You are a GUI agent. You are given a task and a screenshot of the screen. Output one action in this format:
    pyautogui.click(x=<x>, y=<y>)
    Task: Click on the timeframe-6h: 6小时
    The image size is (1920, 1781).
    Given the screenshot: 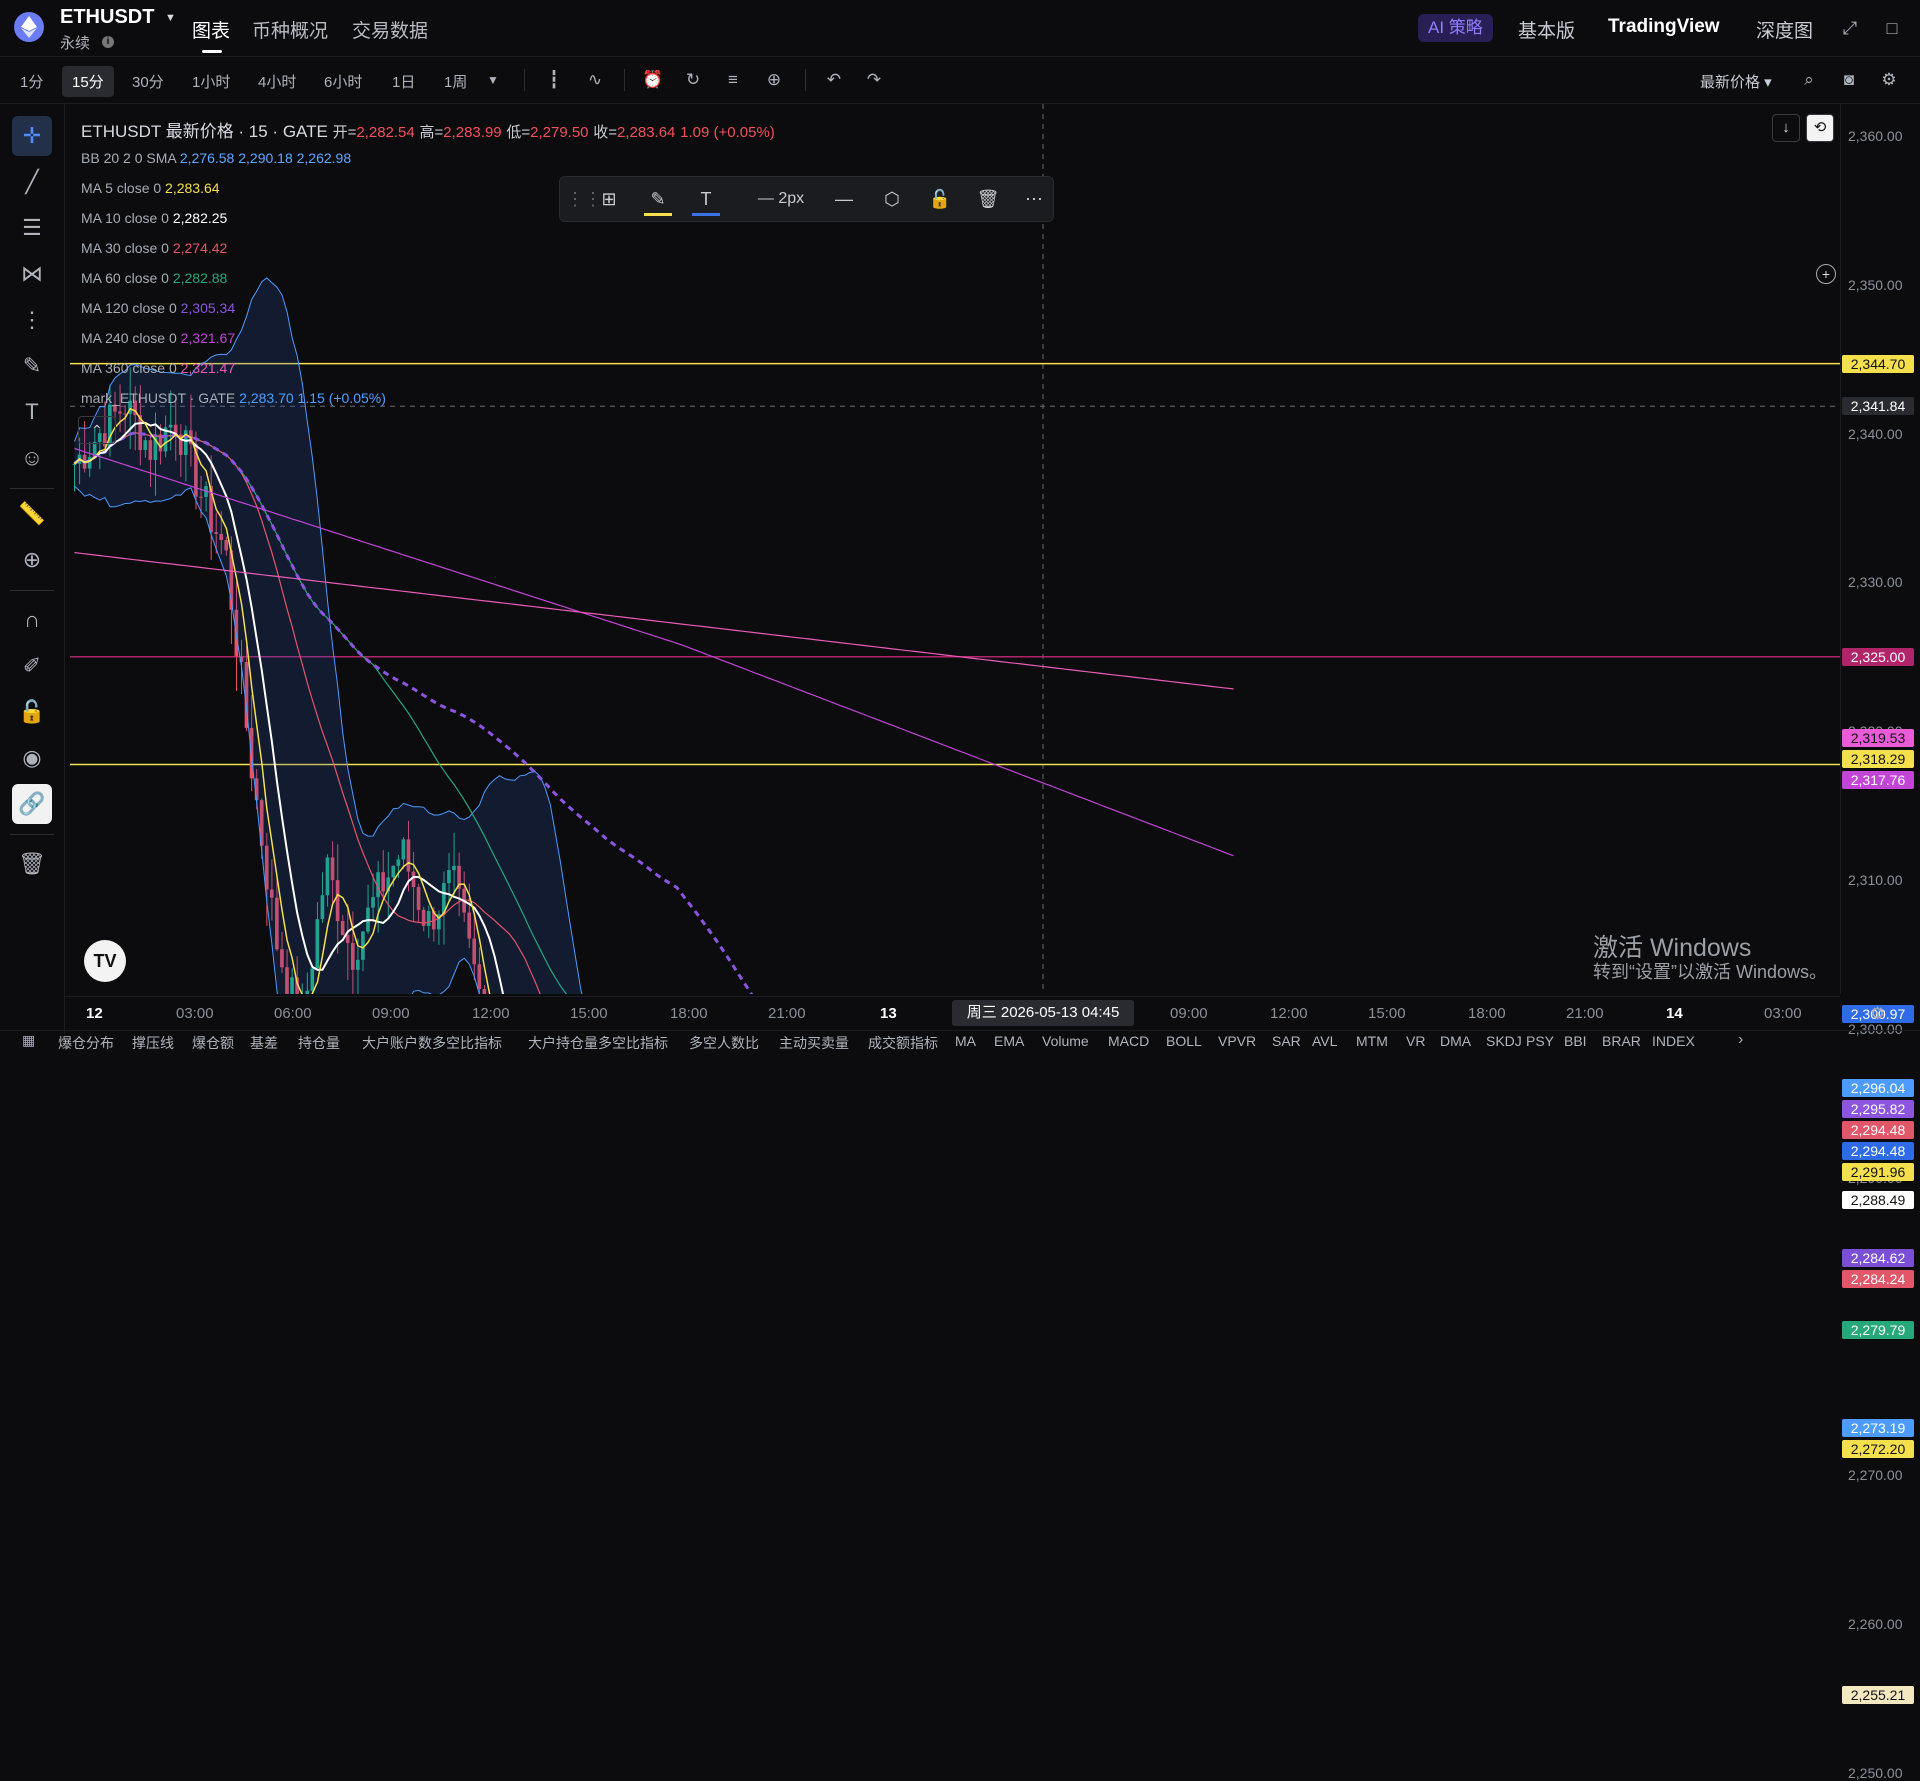 What is the action you would take?
    pyautogui.click(x=343, y=81)
    